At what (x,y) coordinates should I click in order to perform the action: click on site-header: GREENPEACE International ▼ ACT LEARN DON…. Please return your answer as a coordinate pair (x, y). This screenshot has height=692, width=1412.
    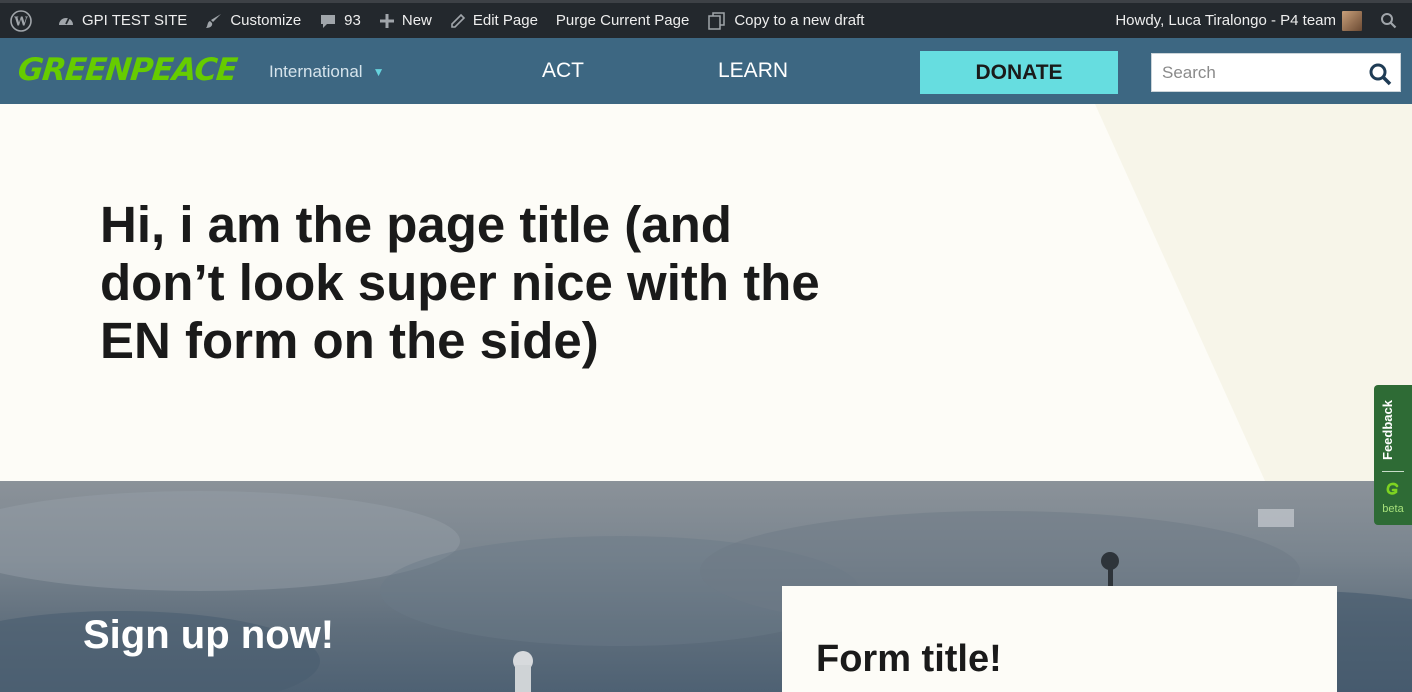
    Looking at the image, I should click on (706, 71).